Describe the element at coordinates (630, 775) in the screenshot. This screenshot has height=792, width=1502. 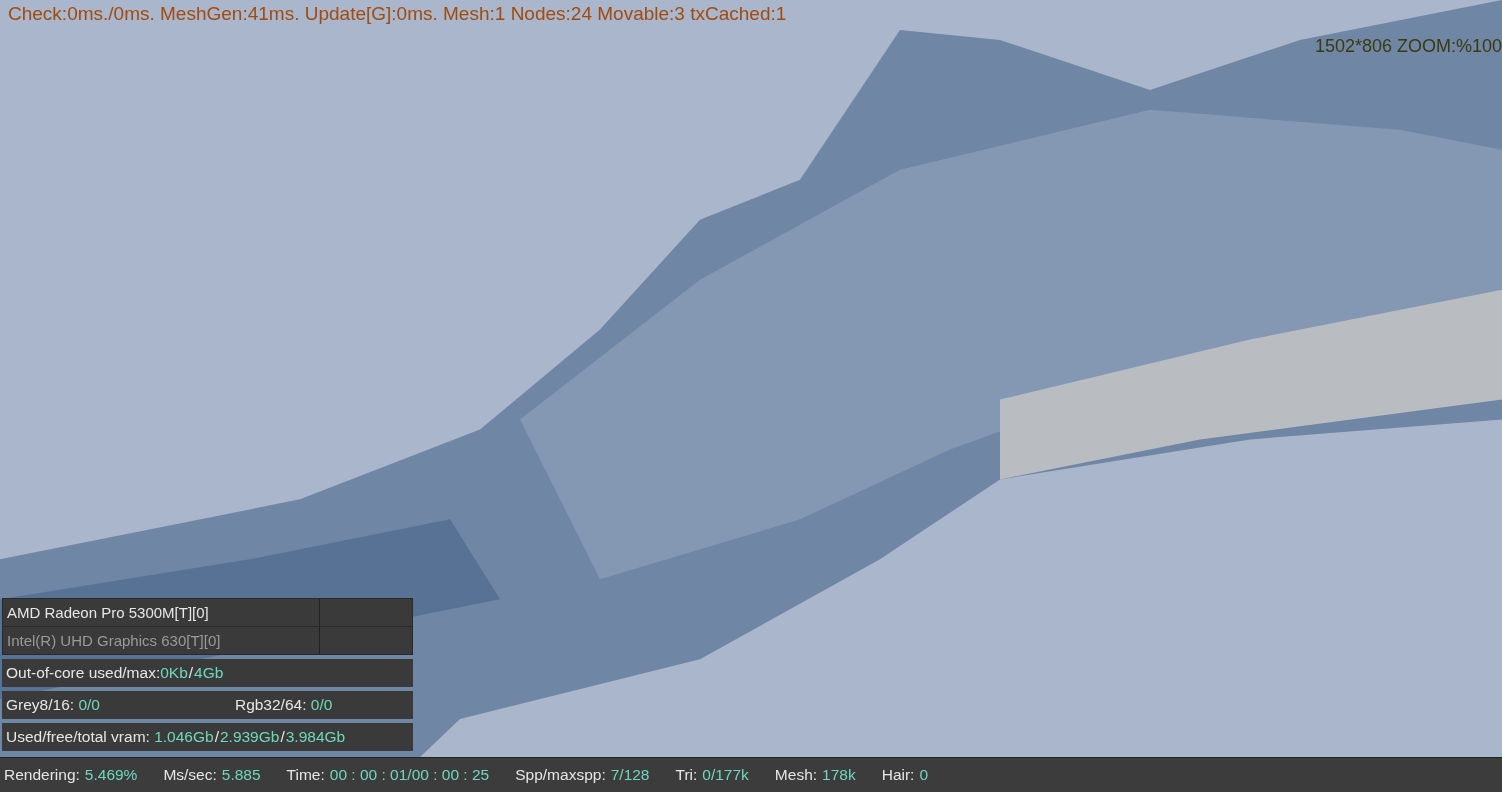
I see `status-value: 7/128` at that location.